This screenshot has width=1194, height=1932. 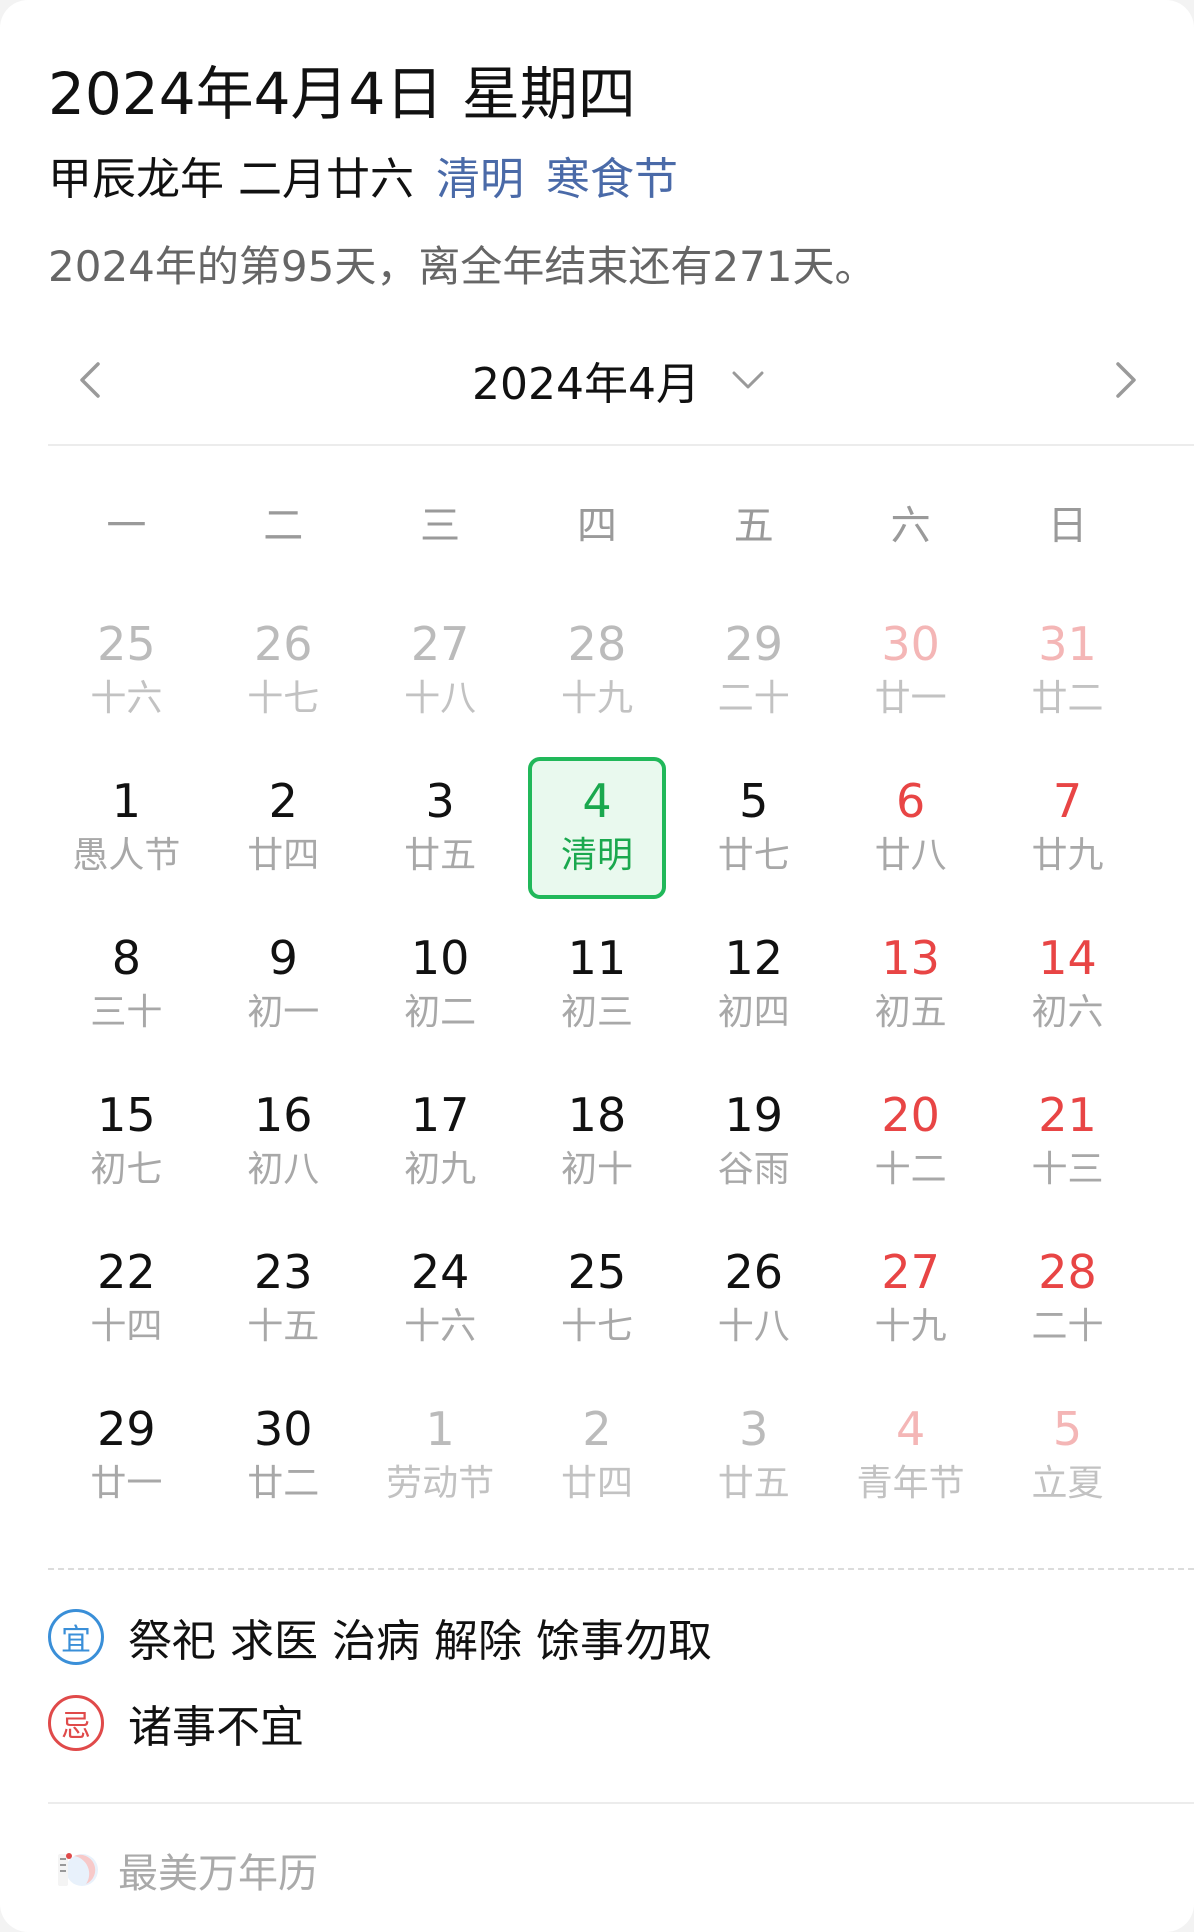 I want to click on day-cell: 10 初二, so click(x=440, y=988).